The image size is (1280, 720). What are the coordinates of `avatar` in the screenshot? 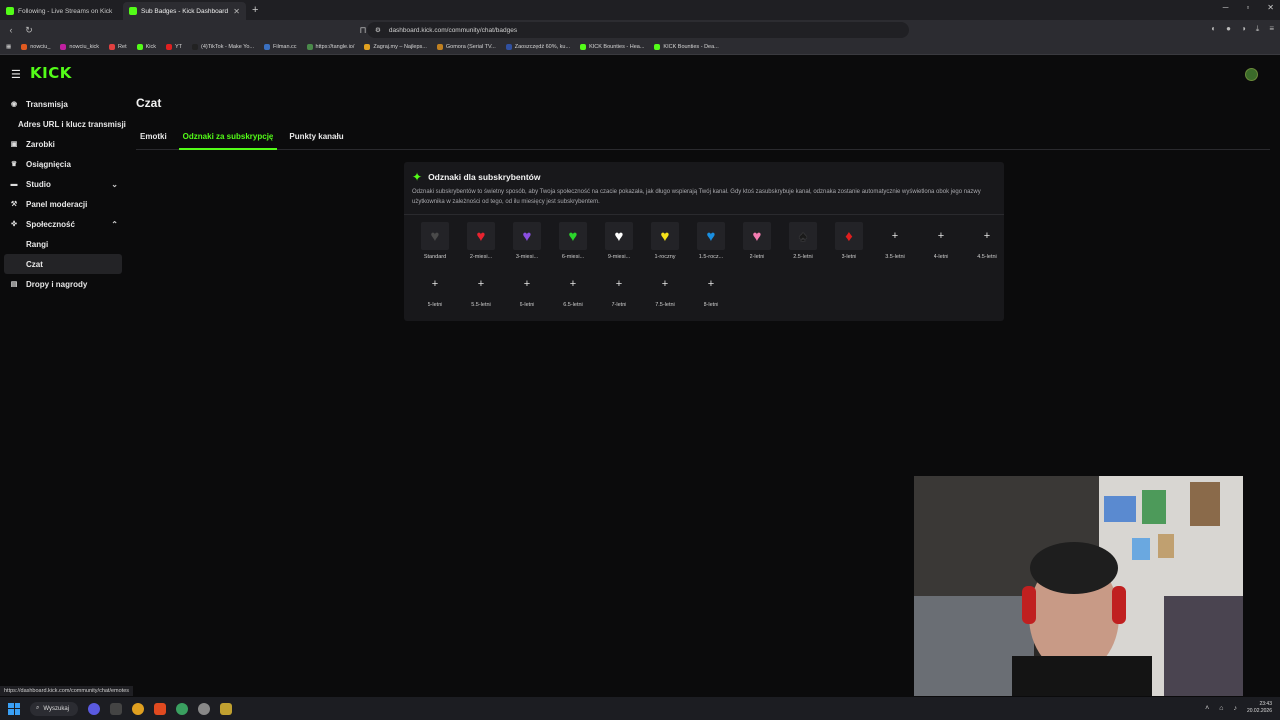 It's located at (1251, 74).